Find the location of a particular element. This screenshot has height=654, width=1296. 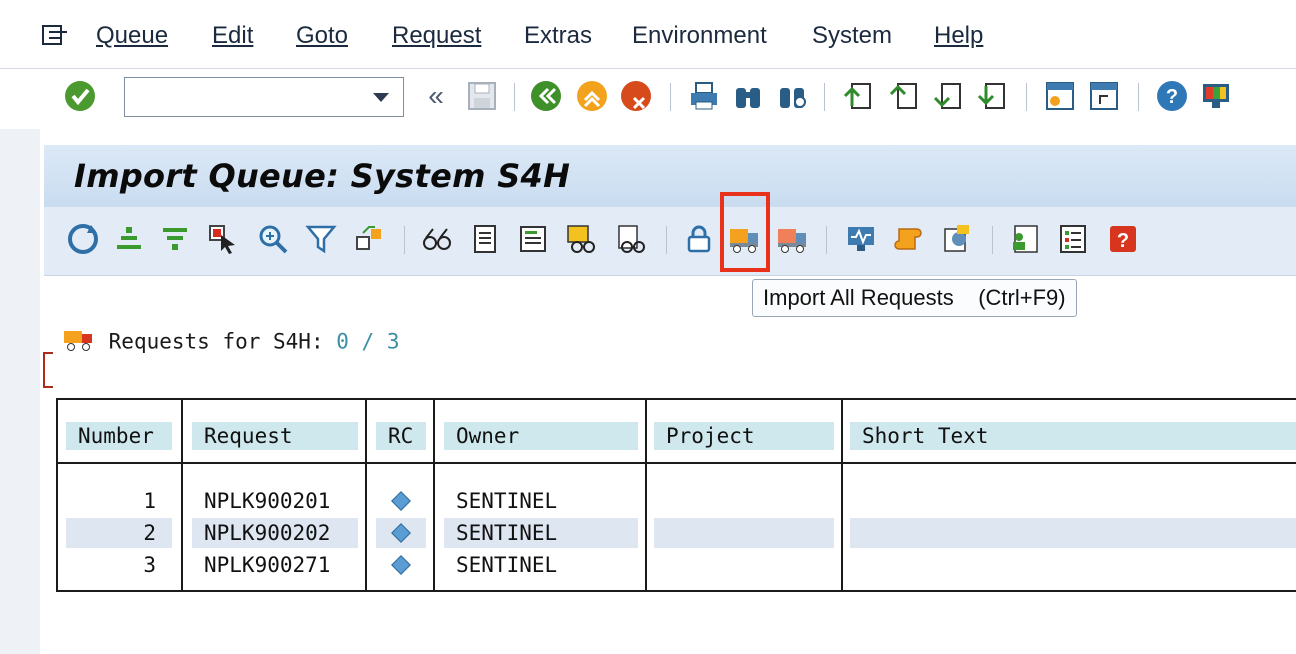

previous-page-icon is located at coordinates (904, 96).